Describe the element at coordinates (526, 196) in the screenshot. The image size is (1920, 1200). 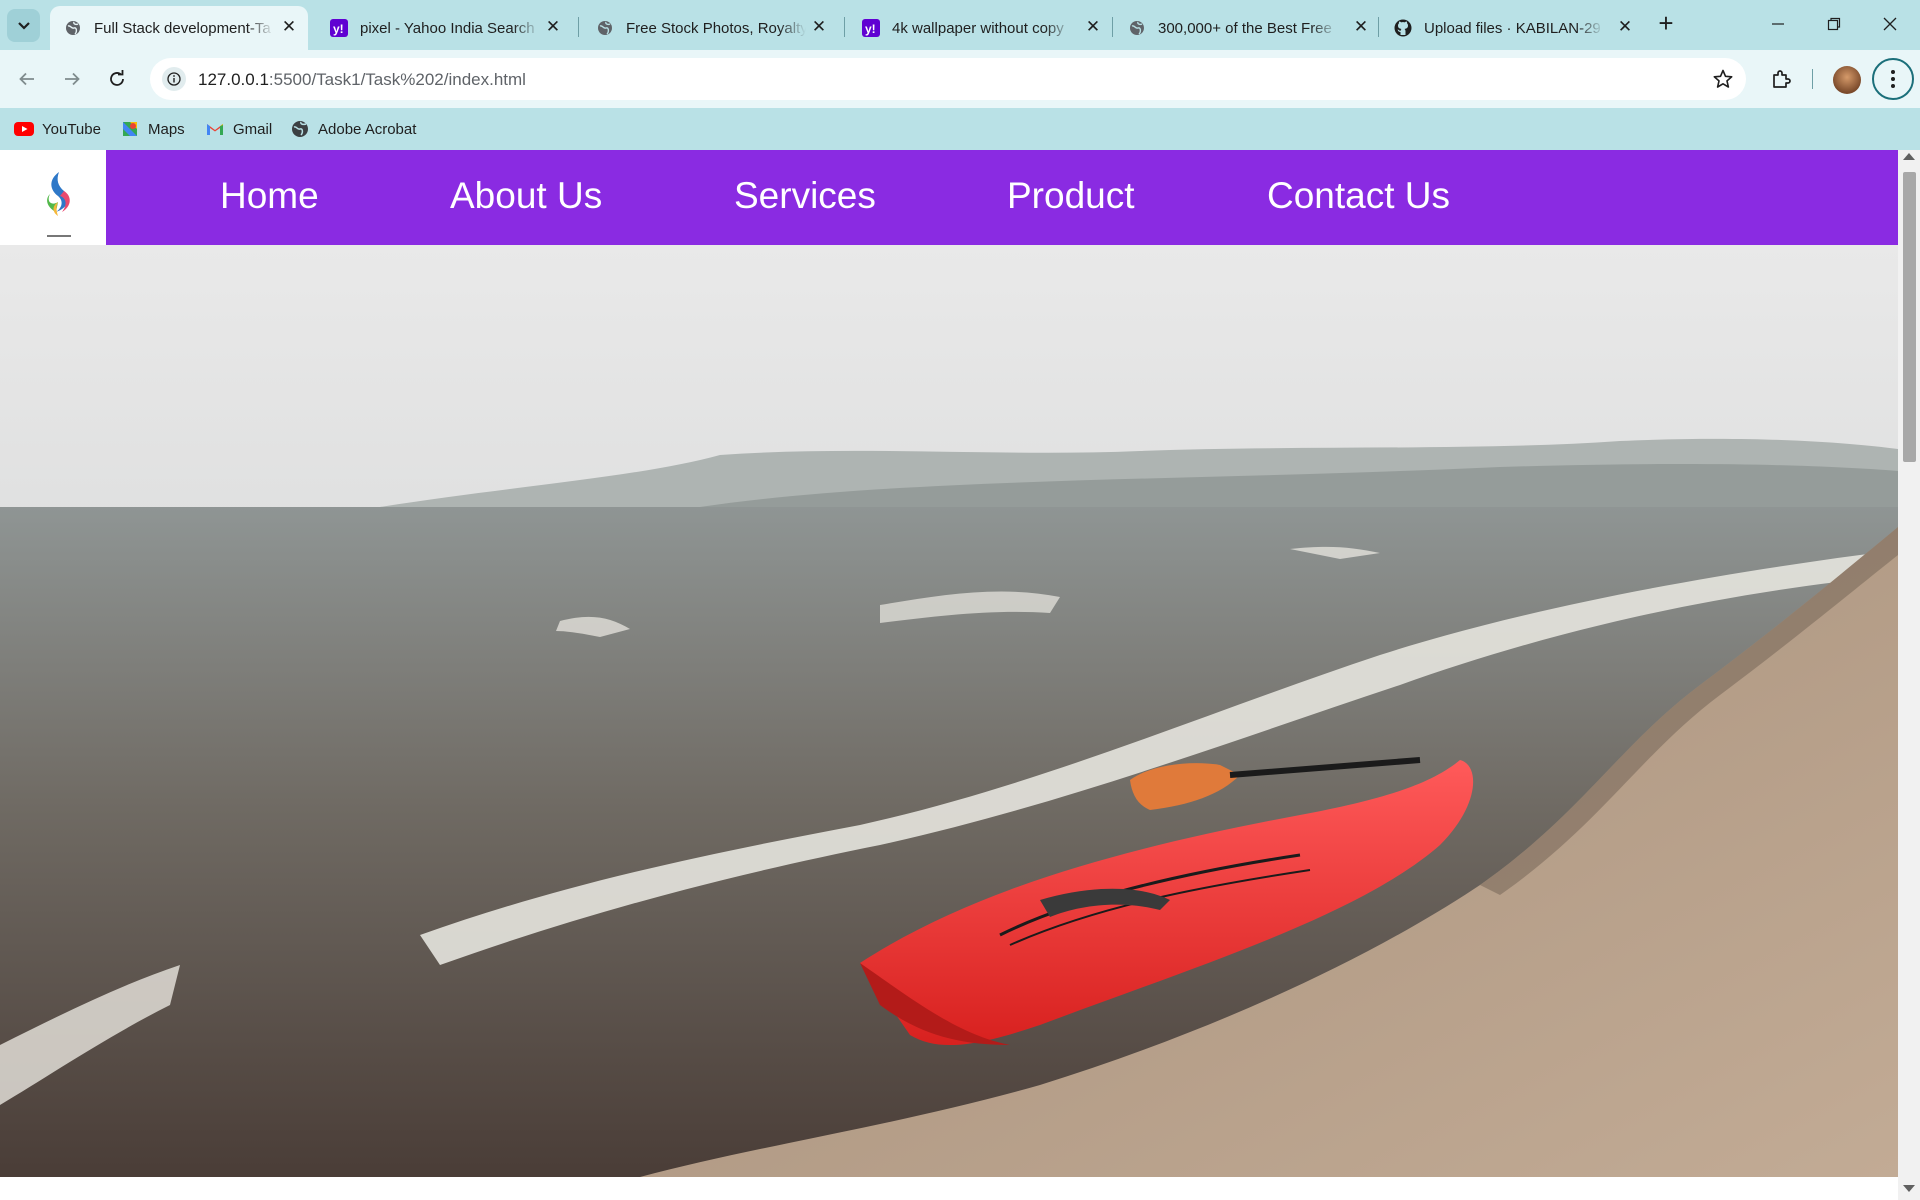
I see `nav-about-us: About Us` at that location.